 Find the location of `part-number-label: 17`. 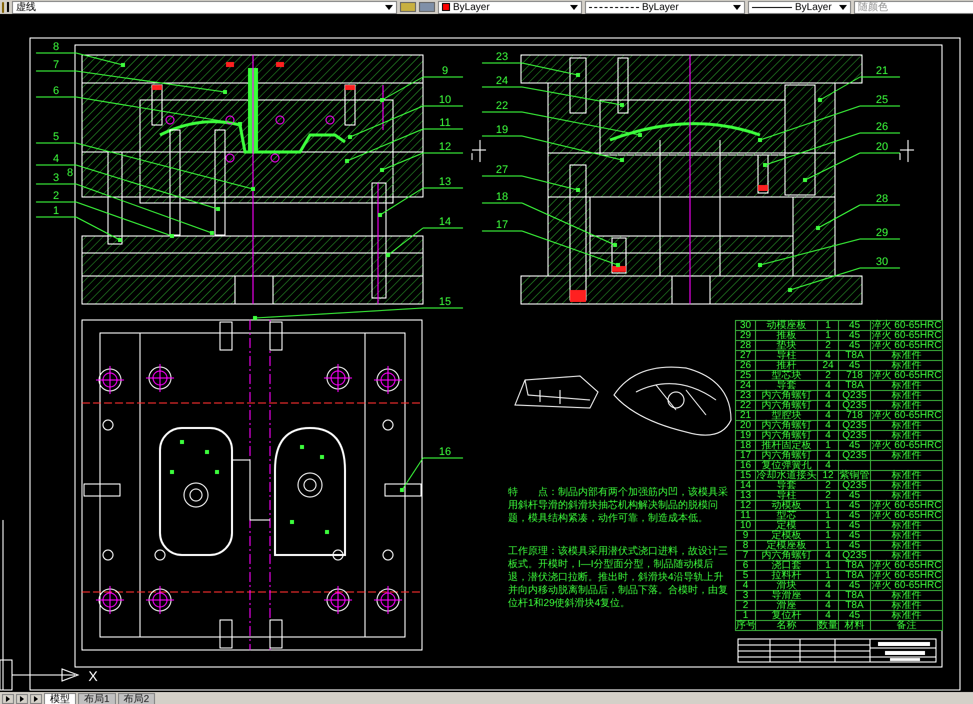

part-number-label: 17 is located at coordinates (502, 225).